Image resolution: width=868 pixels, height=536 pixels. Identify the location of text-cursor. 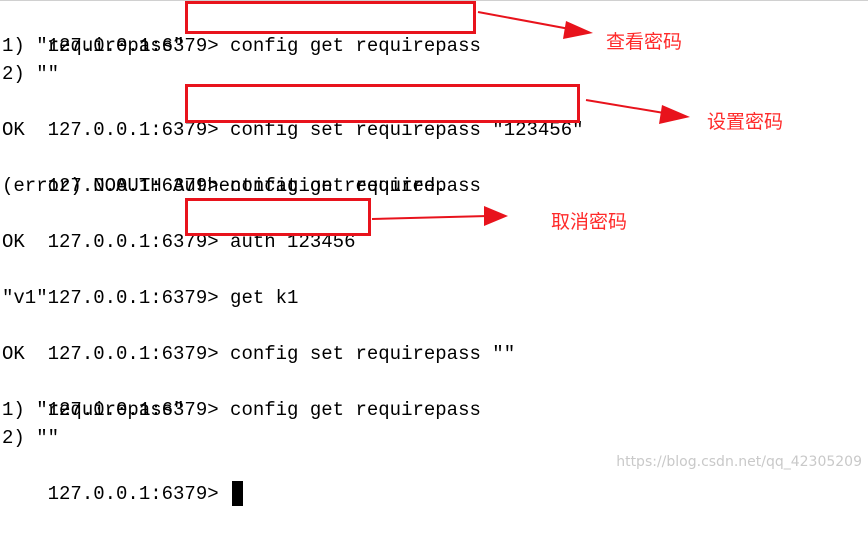
(238, 494).